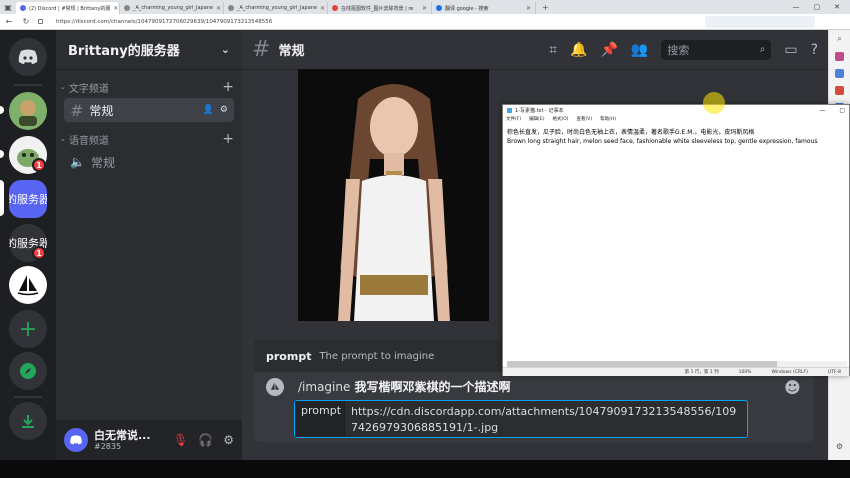 This screenshot has height=478, width=850. Describe the element at coordinates (790, 50) in the screenshot. I see `inbox-icon: ▭` at that location.